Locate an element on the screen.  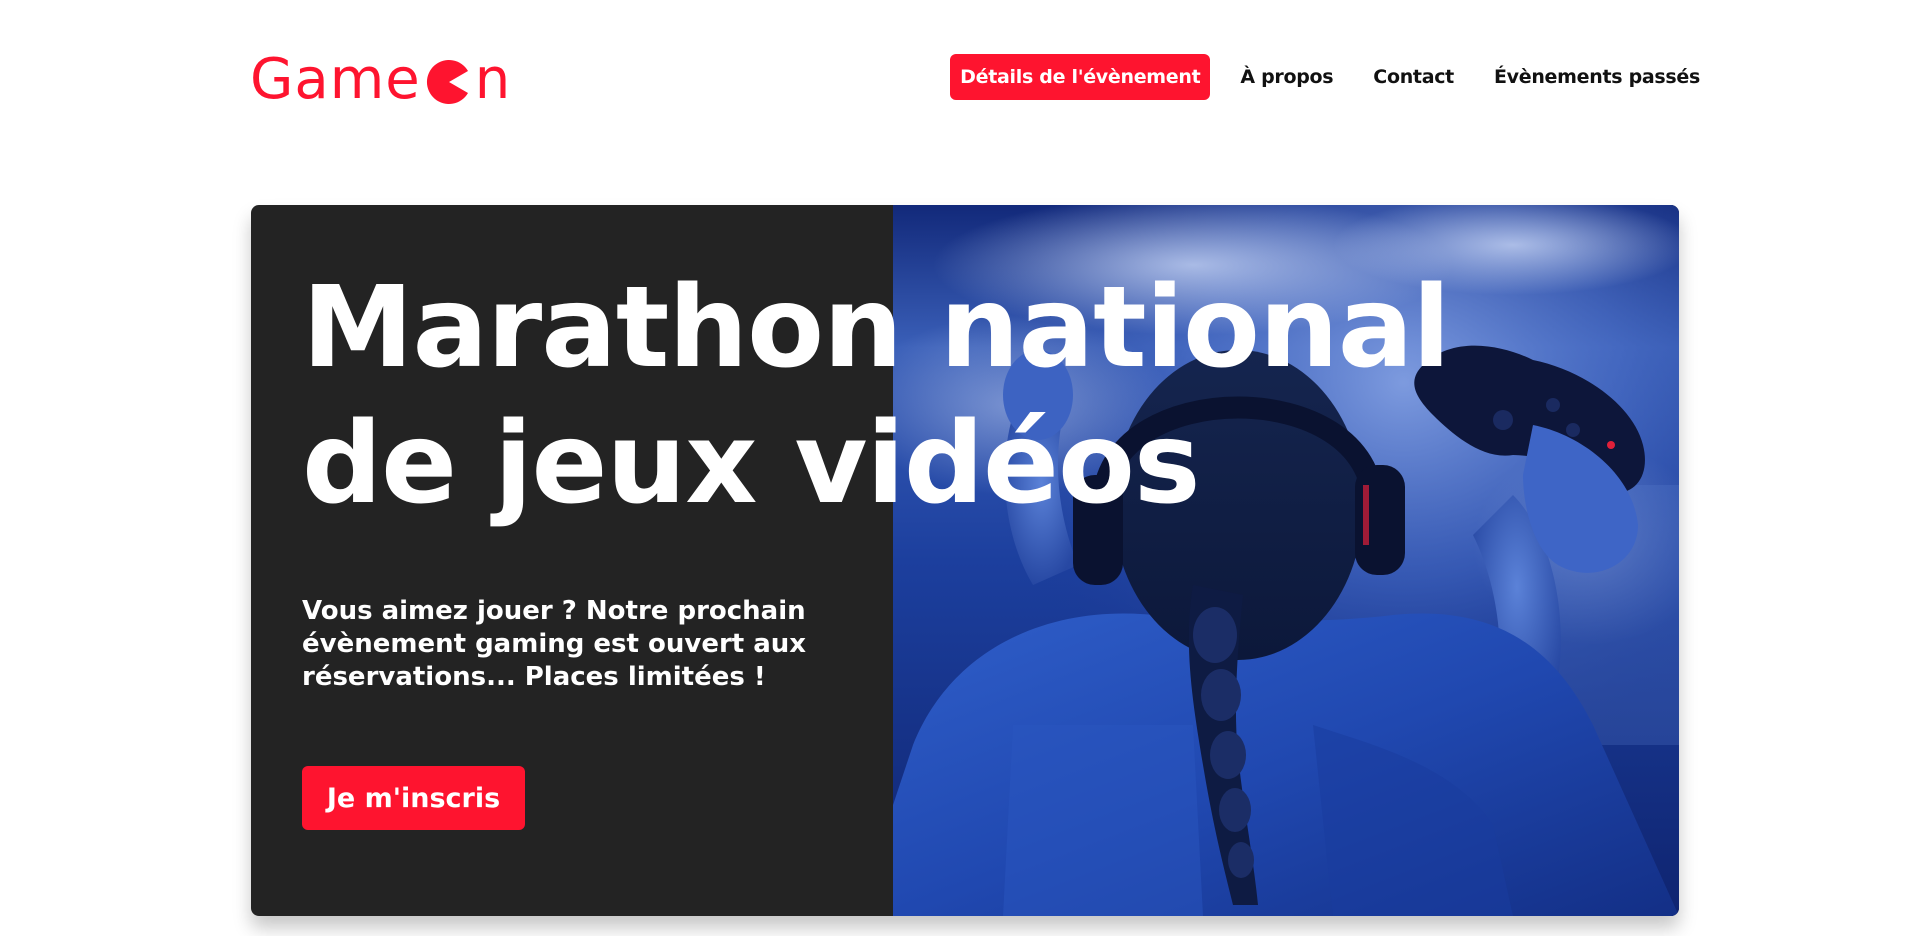
pacman-o-icon is located at coordinates (449, 82).